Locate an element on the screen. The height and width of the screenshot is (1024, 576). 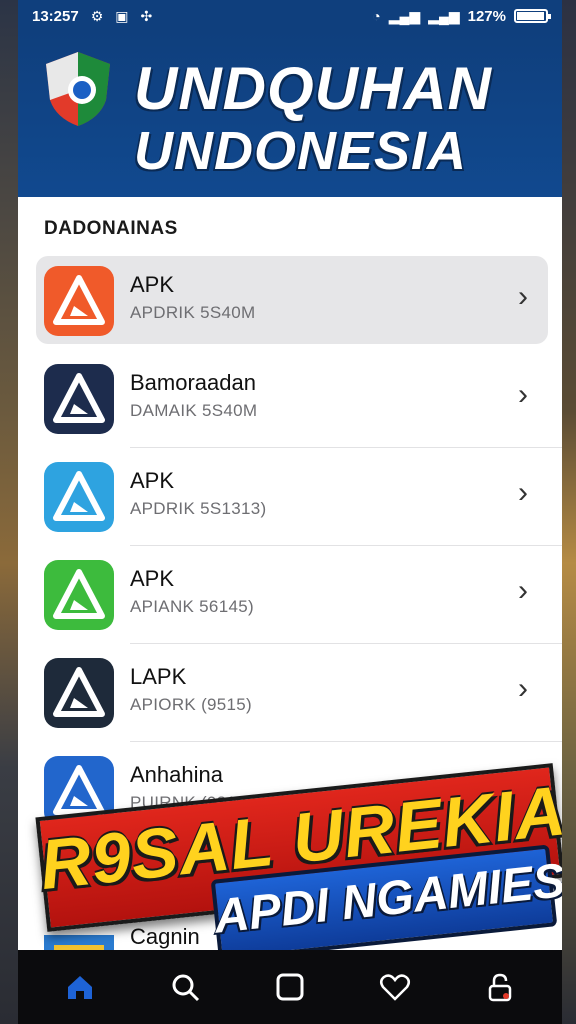
square-icon is located at coordinates (290, 987).